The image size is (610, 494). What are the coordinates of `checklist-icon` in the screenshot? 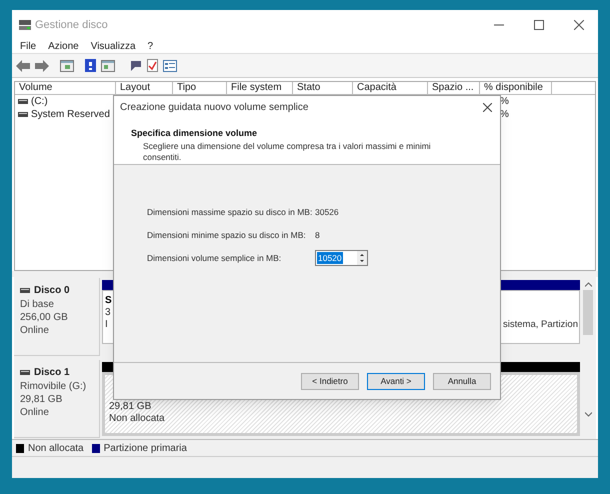 It's located at (152, 65).